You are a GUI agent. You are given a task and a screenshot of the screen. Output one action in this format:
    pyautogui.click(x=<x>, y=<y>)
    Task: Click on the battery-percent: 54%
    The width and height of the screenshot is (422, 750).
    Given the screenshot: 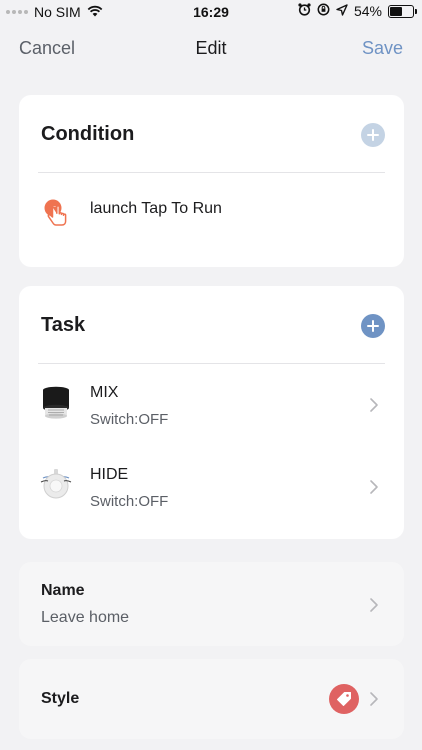 What is the action you would take?
    pyautogui.click(x=367, y=11)
    